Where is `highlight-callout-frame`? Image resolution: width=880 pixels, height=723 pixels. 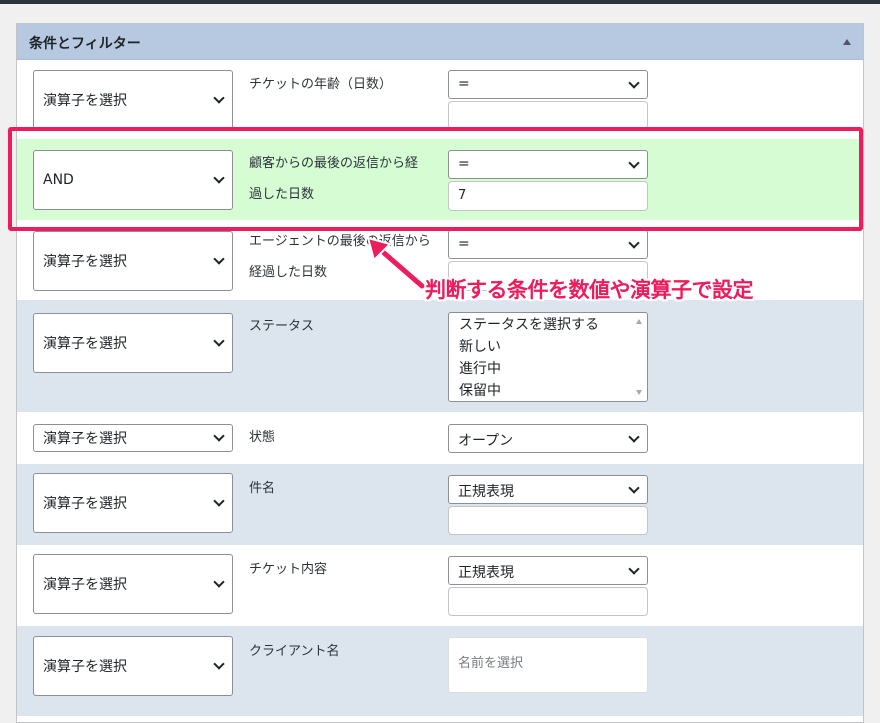
highlight-callout-frame is located at coordinates (435, 179).